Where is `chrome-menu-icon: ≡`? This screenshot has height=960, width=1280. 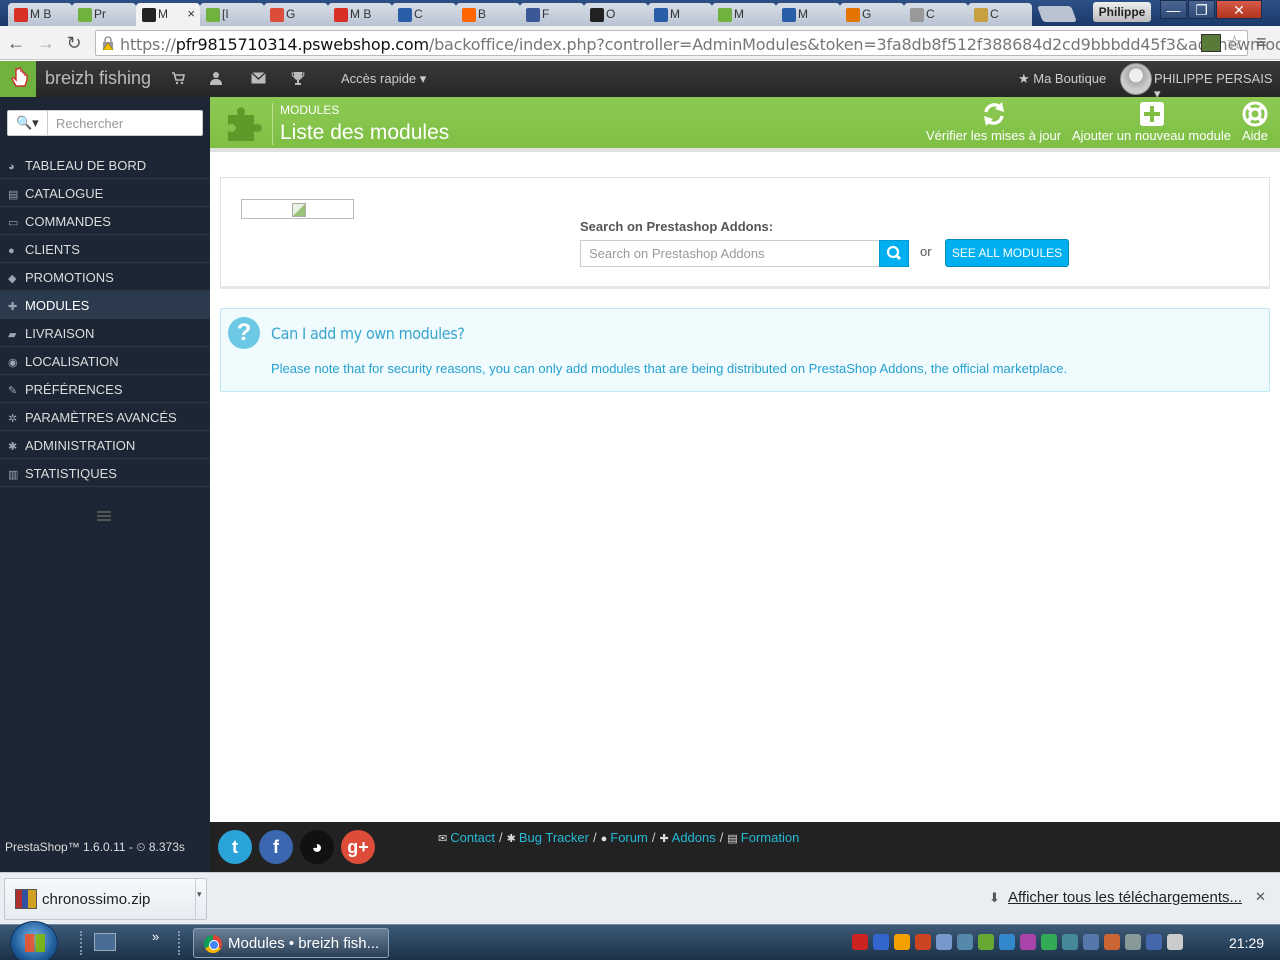
chrome-menu-icon: ≡ is located at coordinates (1261, 42).